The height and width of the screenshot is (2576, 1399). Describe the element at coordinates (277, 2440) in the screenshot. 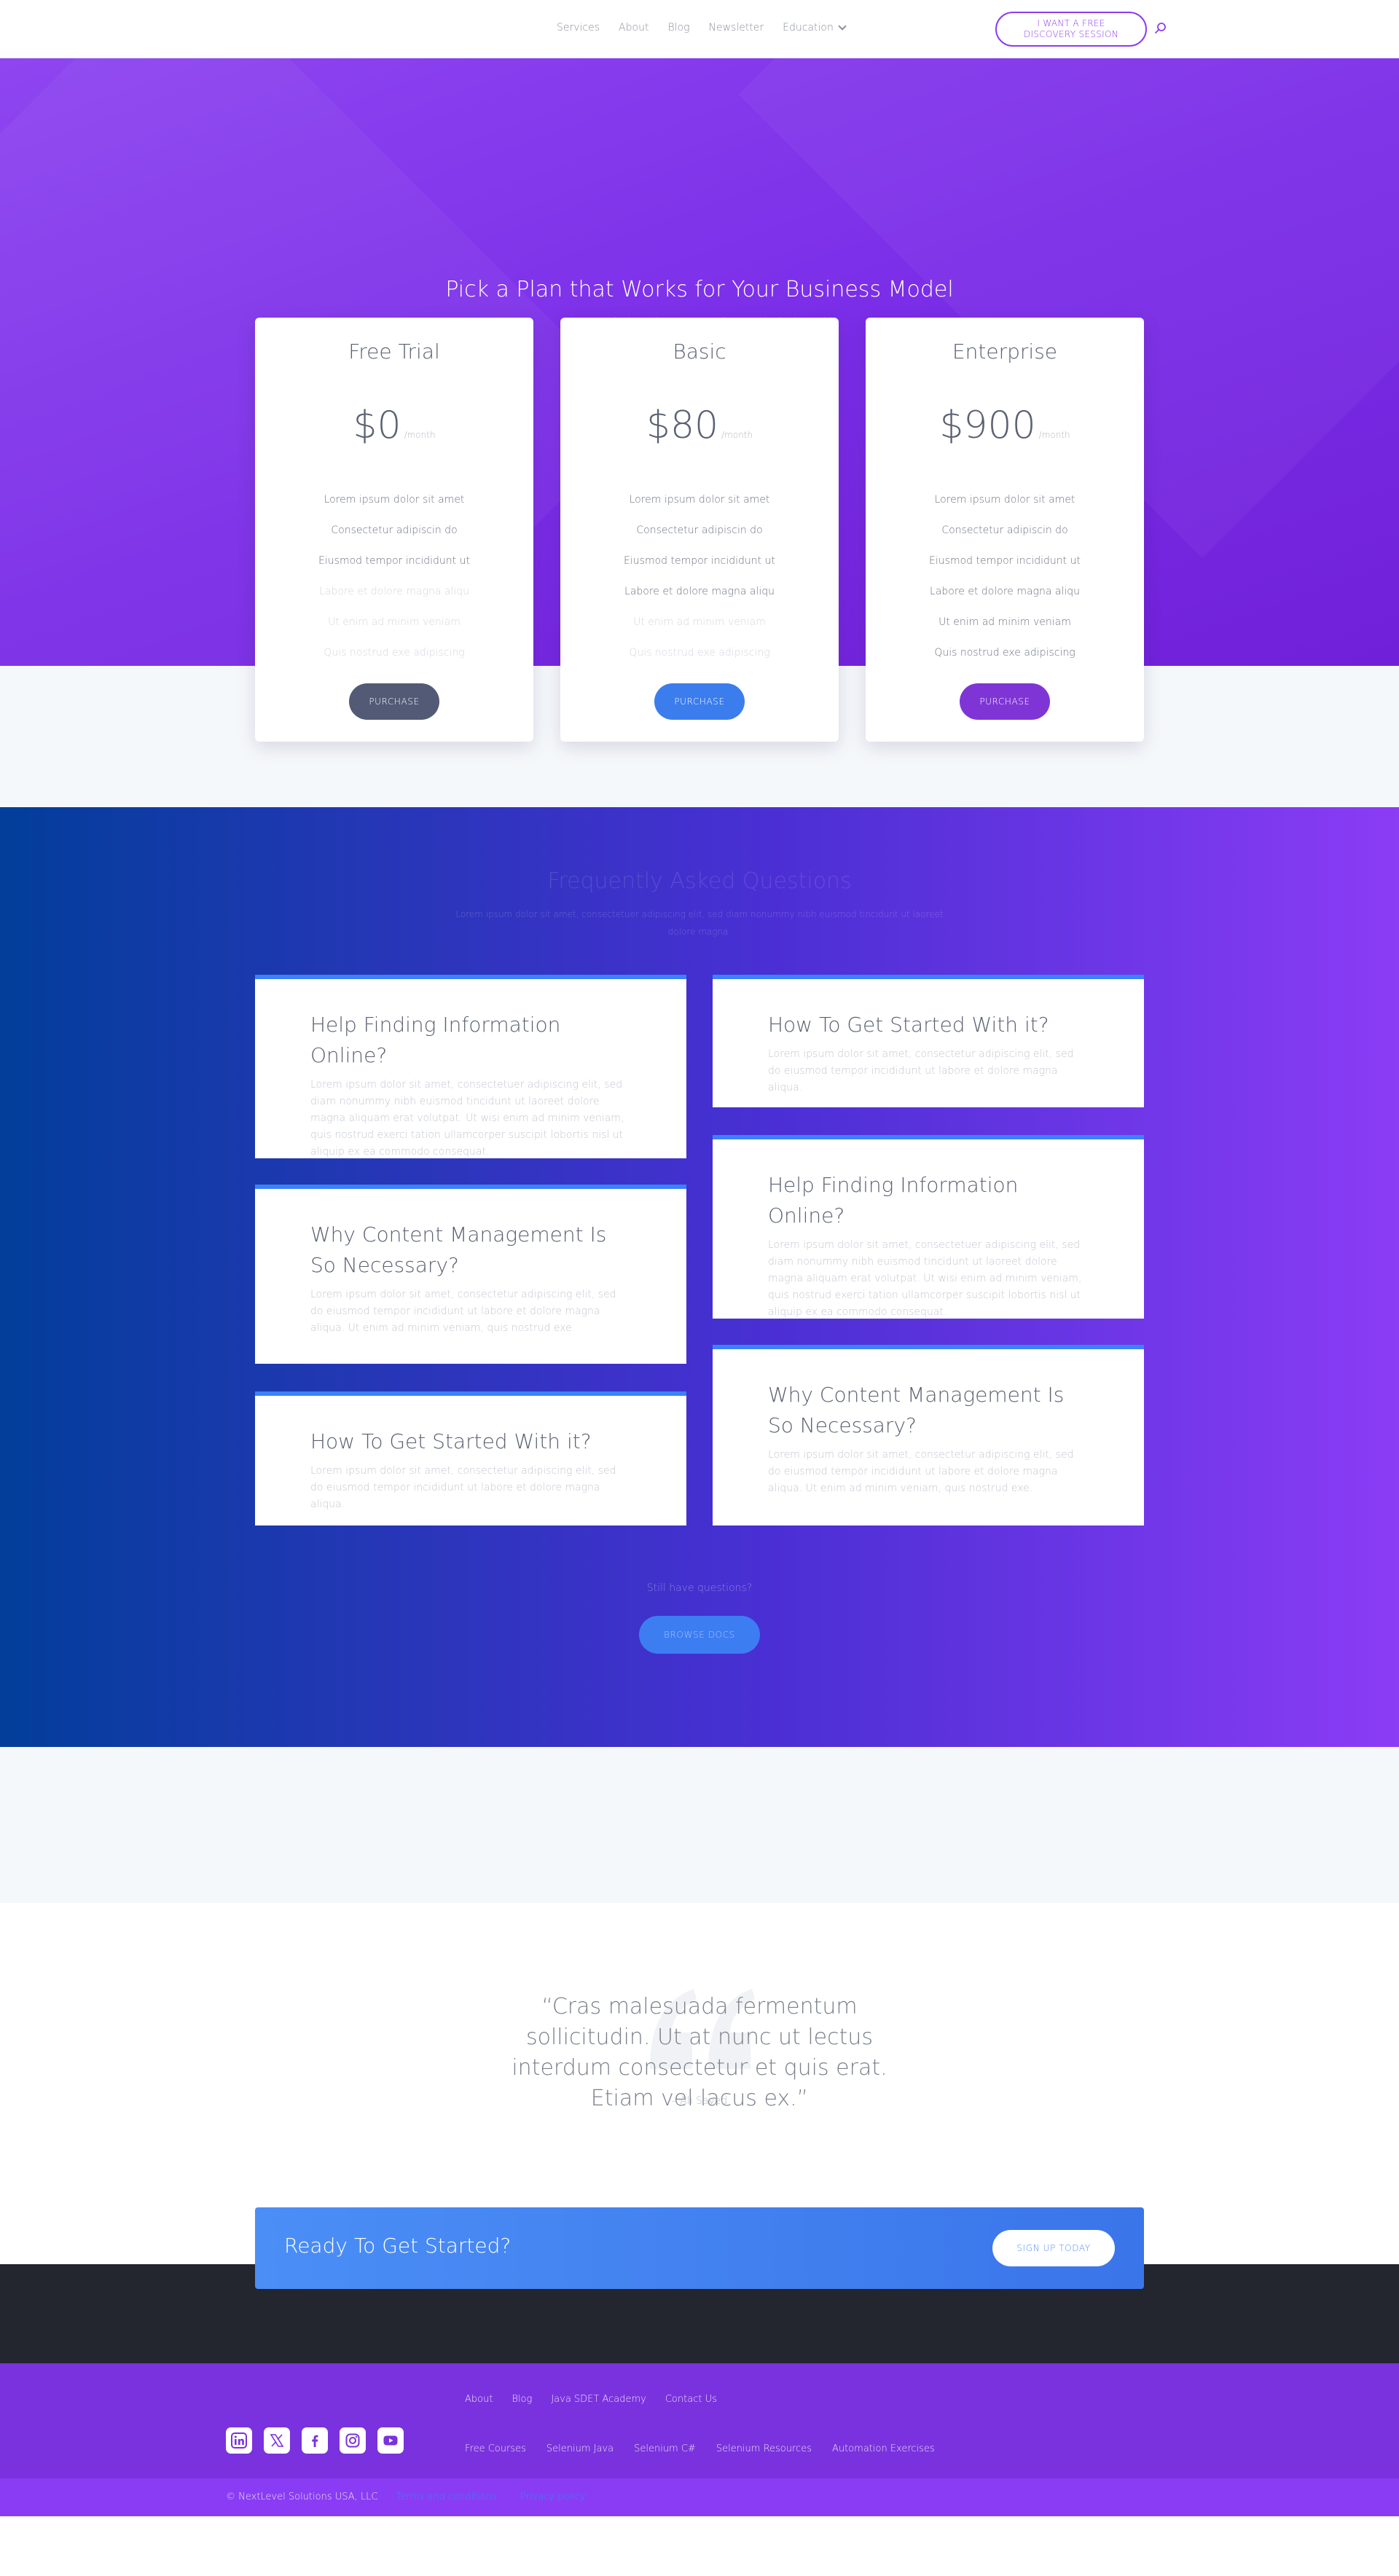

I see `x-icon` at that location.